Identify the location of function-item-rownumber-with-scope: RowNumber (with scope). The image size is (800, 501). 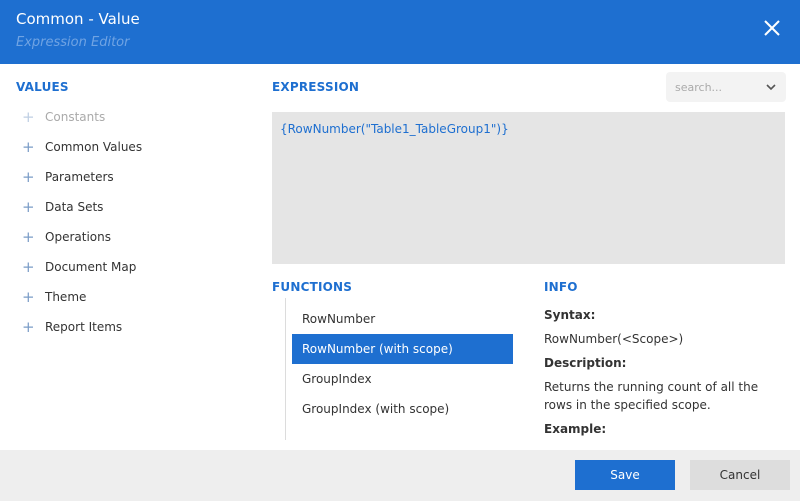
(402, 349).